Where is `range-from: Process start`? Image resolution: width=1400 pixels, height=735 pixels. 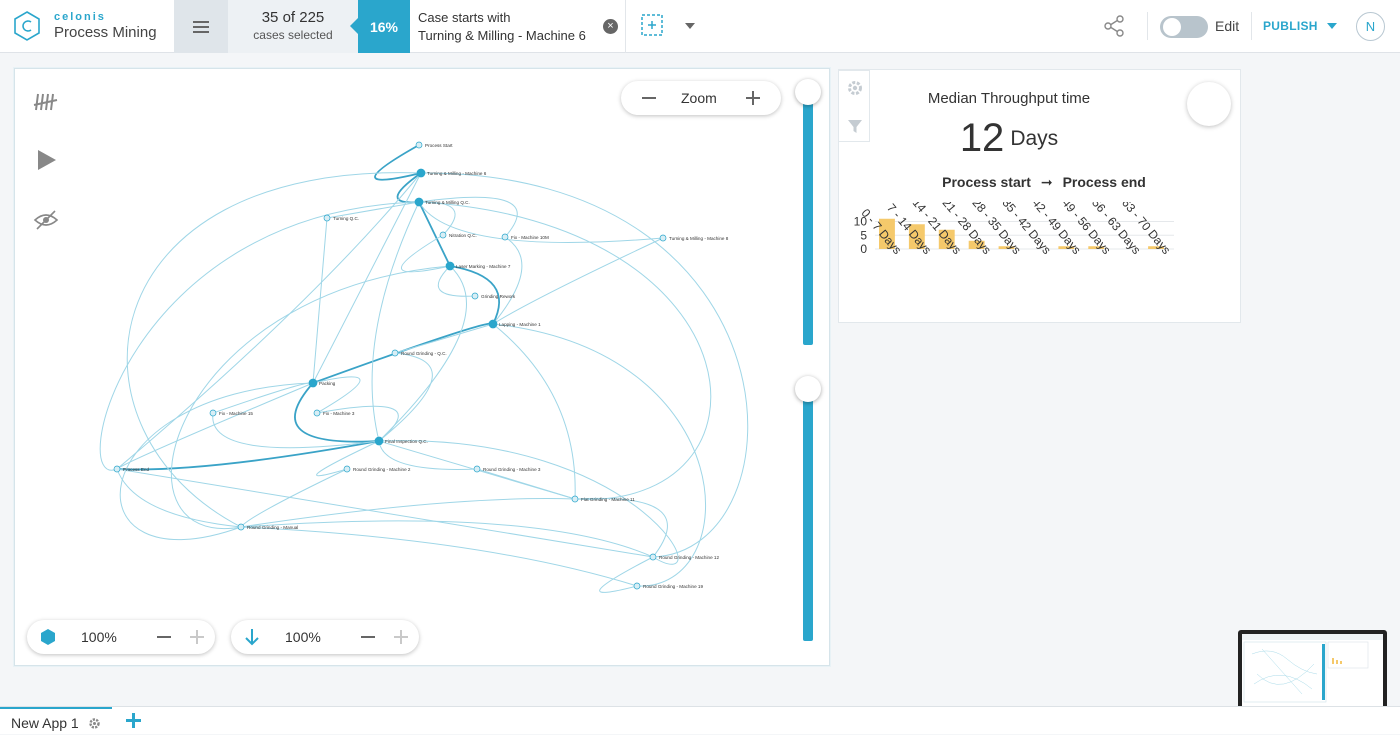 range-from: Process start is located at coordinates (986, 182).